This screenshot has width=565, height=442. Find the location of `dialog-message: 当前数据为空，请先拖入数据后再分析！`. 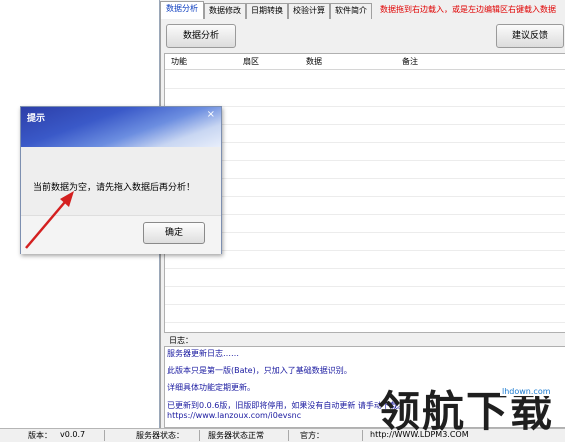

dialog-message: 当前数据为空，请先拖入数据后再分析！ is located at coordinates (114, 188).